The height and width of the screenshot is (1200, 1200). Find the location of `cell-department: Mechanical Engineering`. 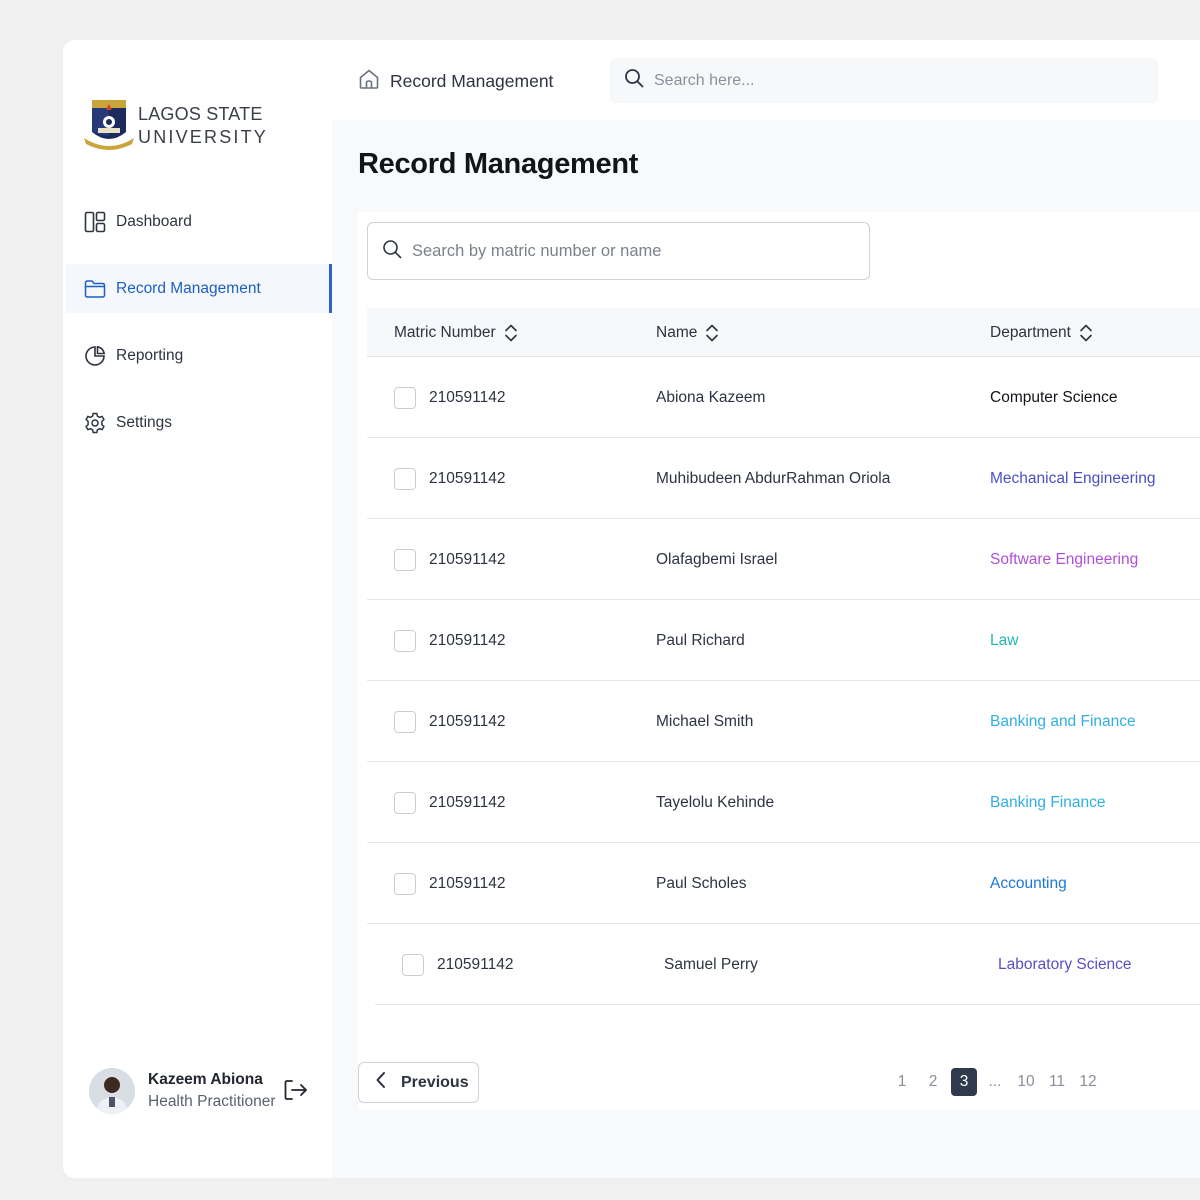

cell-department: Mechanical Engineering is located at coordinates (1073, 478).